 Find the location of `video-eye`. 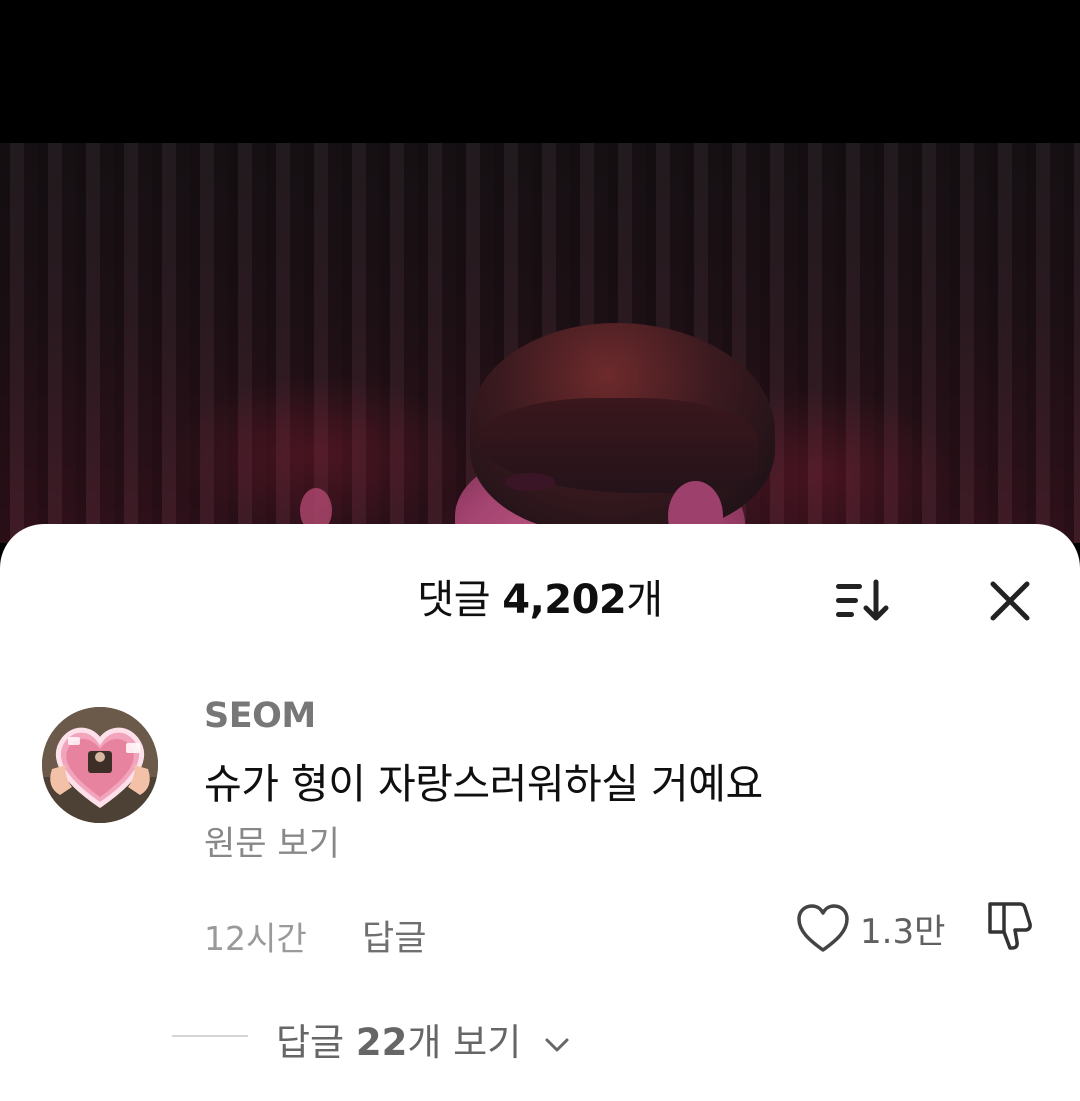

video-eye is located at coordinates (530, 482).